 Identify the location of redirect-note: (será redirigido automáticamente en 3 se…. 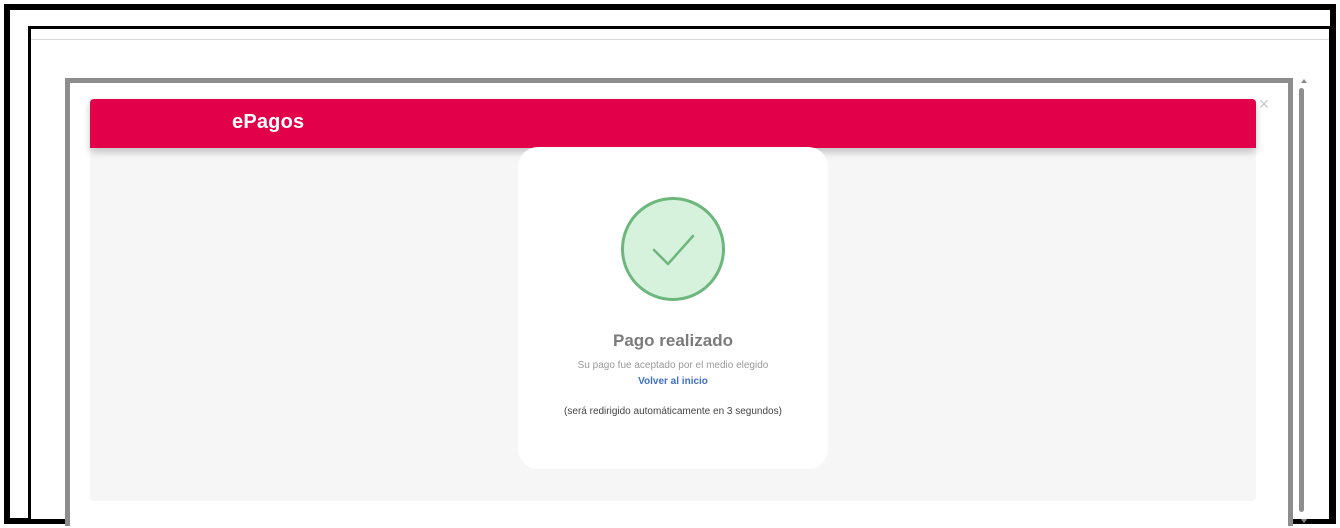
(673, 411).